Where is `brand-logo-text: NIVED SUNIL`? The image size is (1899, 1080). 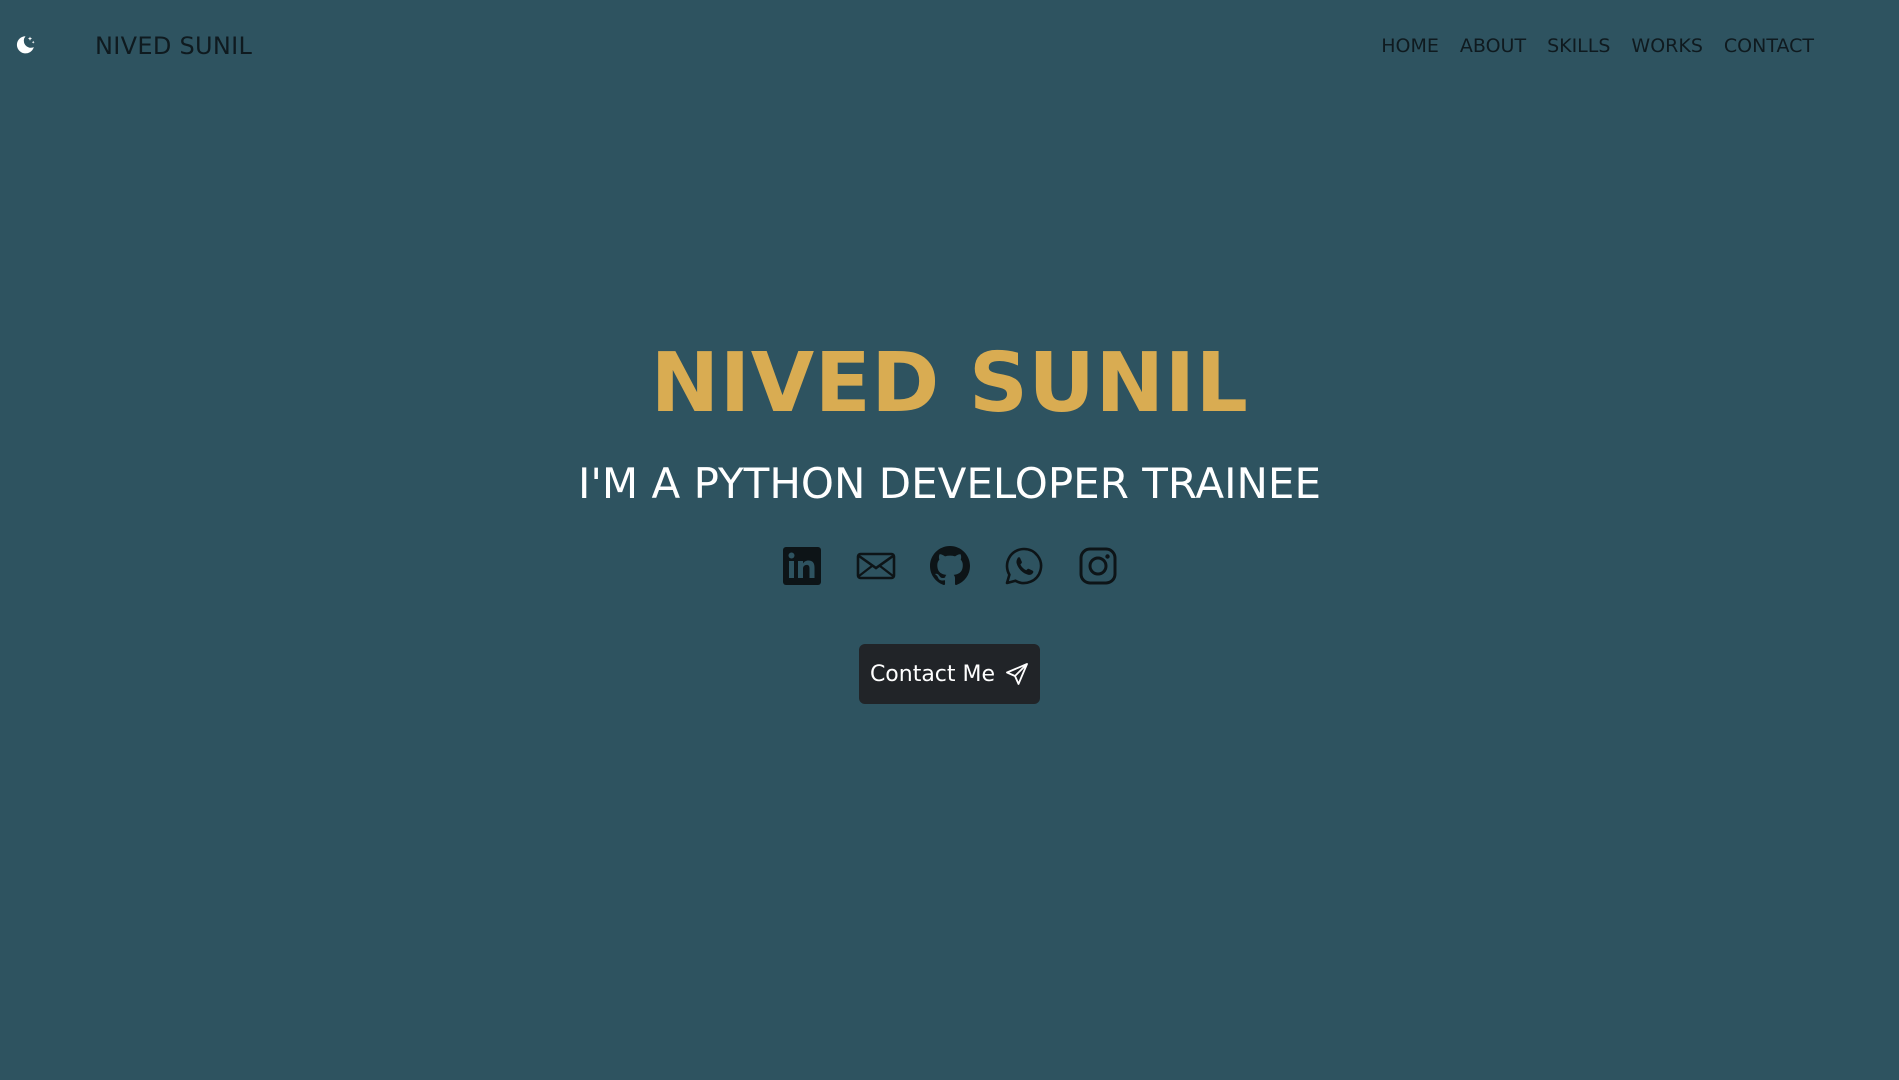
brand-logo-text: NIVED SUNIL is located at coordinates (173, 46).